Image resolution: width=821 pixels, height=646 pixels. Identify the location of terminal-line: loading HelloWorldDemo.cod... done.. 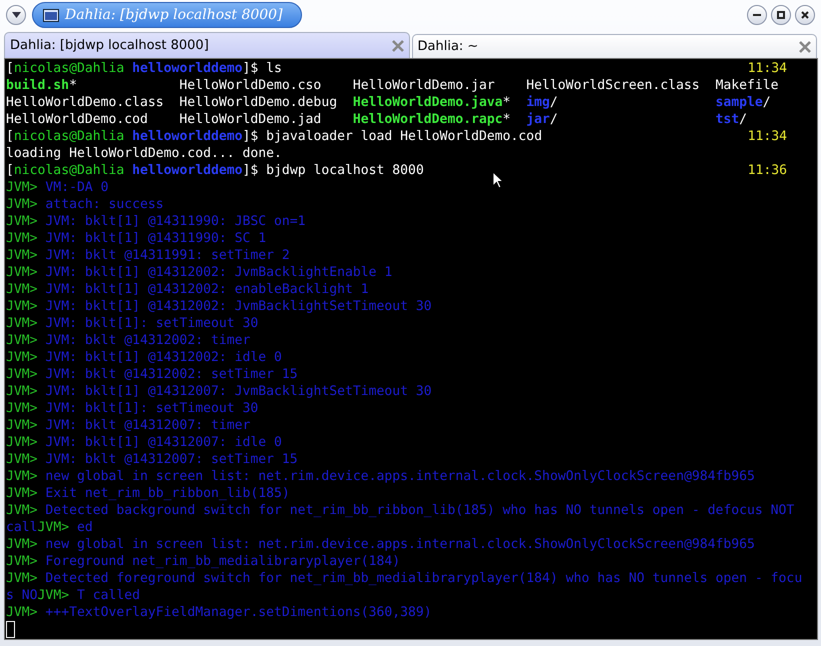
(144, 153).